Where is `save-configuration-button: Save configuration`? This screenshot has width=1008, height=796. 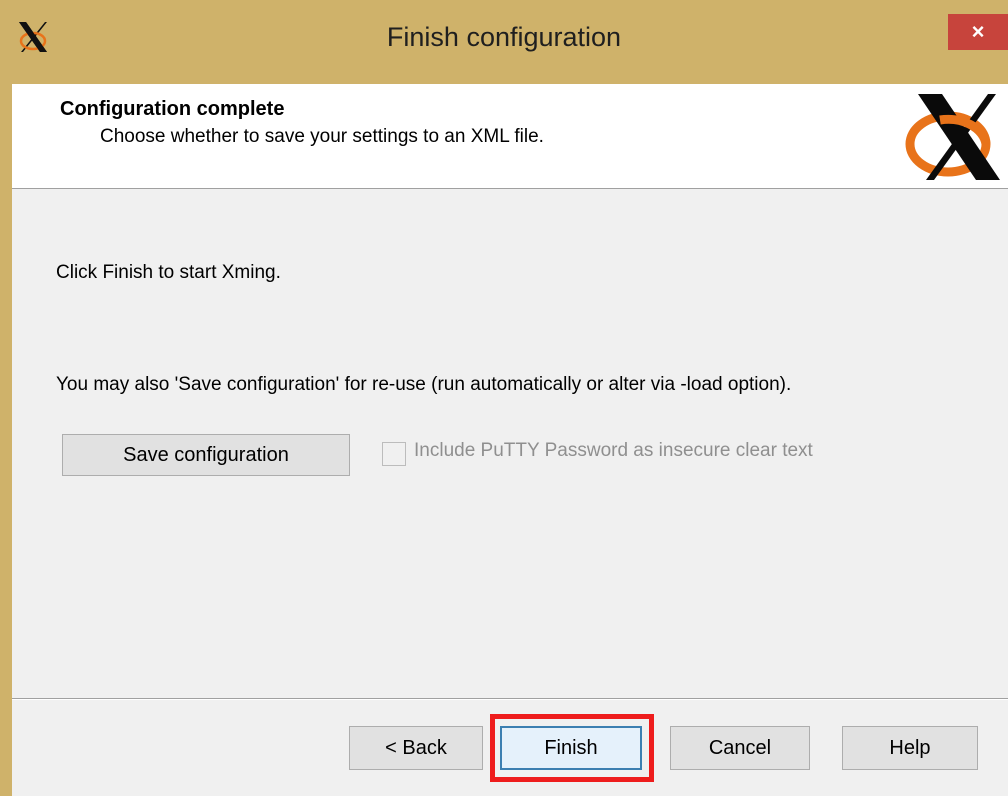
save-configuration-button: Save configuration is located at coordinates (206, 455).